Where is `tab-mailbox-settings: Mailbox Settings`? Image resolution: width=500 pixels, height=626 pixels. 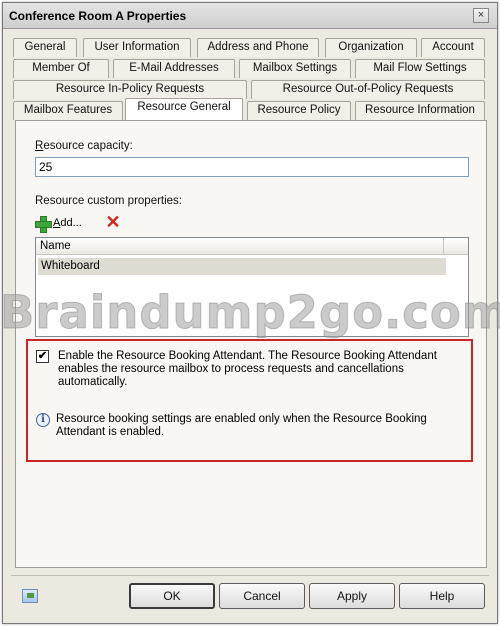 tab-mailbox-settings: Mailbox Settings is located at coordinates (295, 68).